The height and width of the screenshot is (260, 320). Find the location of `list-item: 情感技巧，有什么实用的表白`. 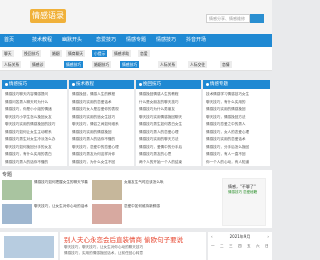

list-item: 情感技巧，有什么实用的表白 is located at coordinates (35, 155).